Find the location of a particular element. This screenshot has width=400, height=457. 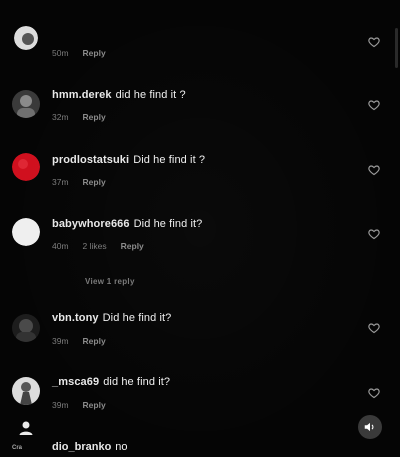

comment-item: _msca69 did he find it? 39m Reply is located at coordinates (200, 401).